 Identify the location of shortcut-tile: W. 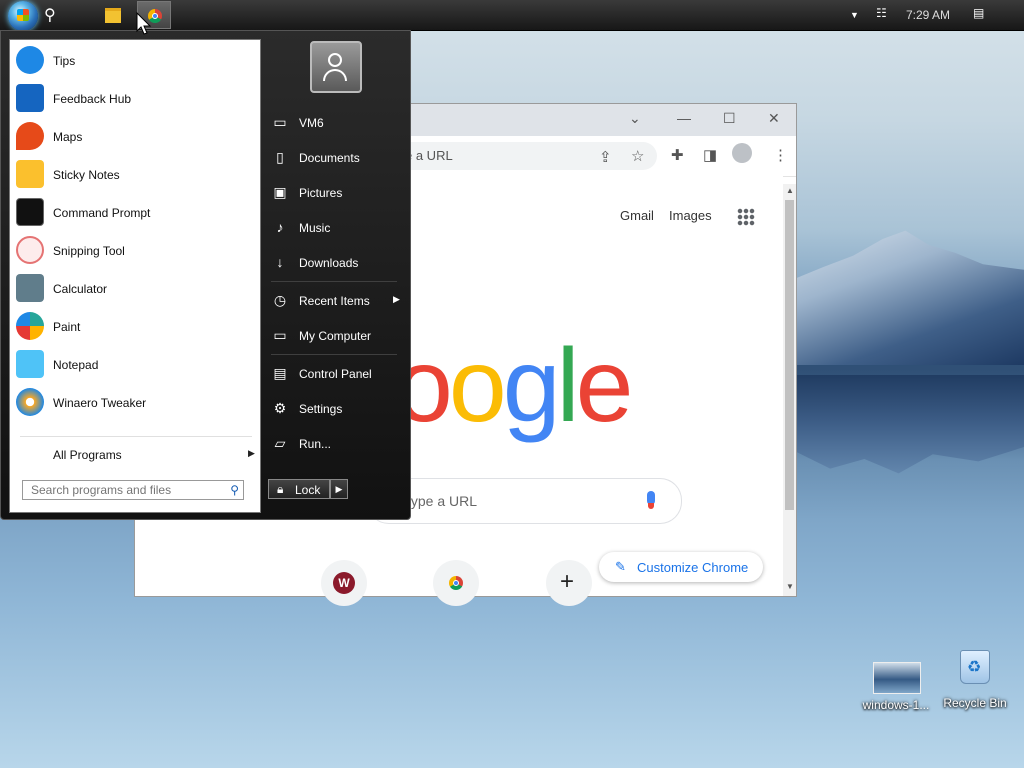
(344, 583).